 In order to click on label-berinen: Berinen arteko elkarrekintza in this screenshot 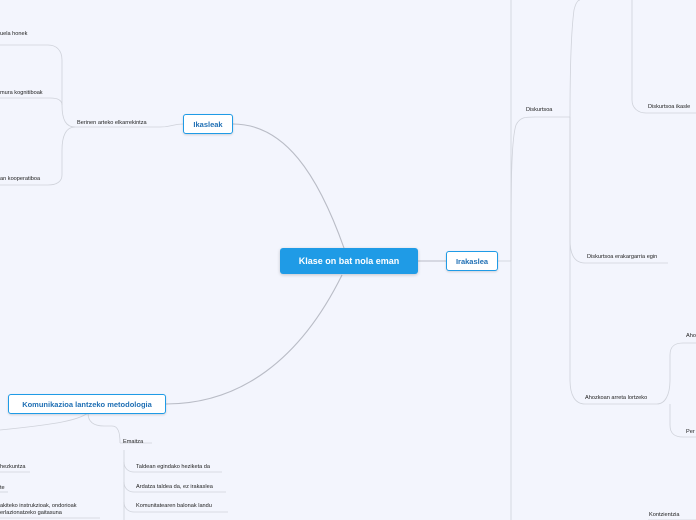, I will do `click(112, 123)`.